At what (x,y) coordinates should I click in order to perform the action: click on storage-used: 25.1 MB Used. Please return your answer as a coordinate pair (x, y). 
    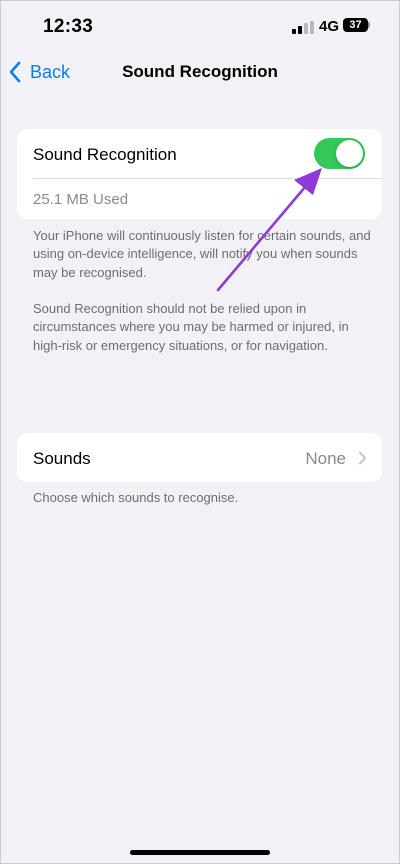
    Looking at the image, I should click on (81, 199).